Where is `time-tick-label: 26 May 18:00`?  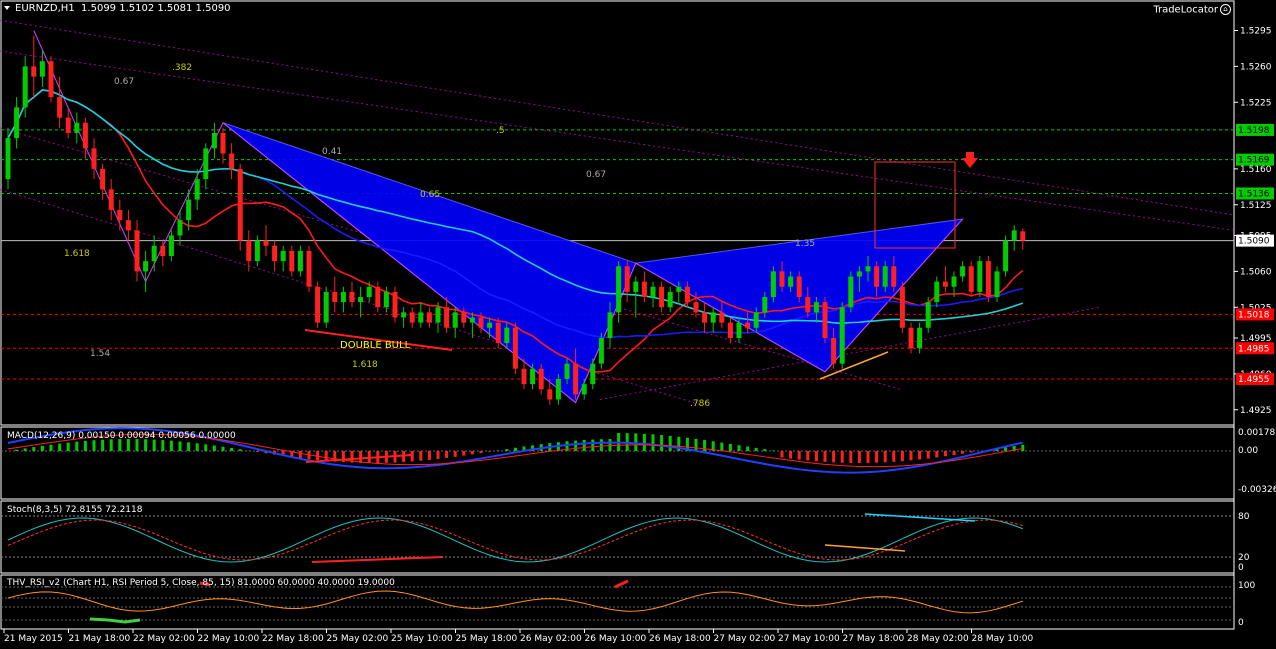 time-tick-label: 26 May 18:00 is located at coordinates (680, 639).